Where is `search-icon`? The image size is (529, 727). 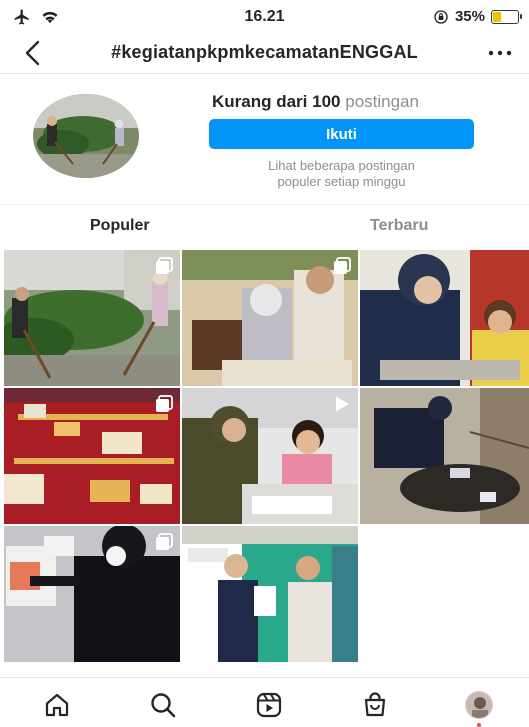
search-icon is located at coordinates (163, 705).